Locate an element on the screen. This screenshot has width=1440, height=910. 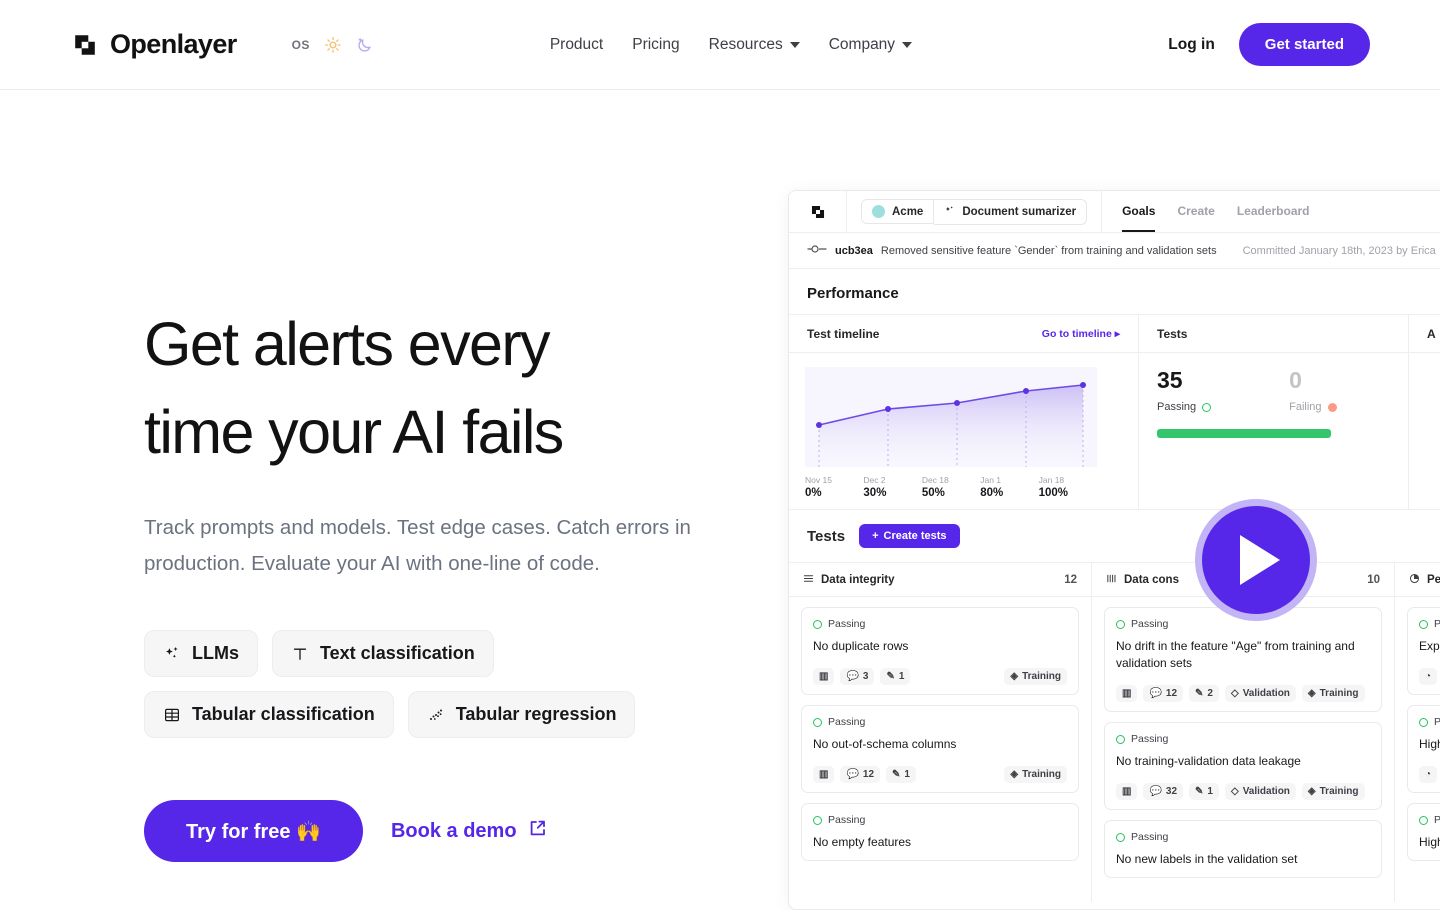
edit-metric: ✎ 1 is located at coordinates (901, 774).